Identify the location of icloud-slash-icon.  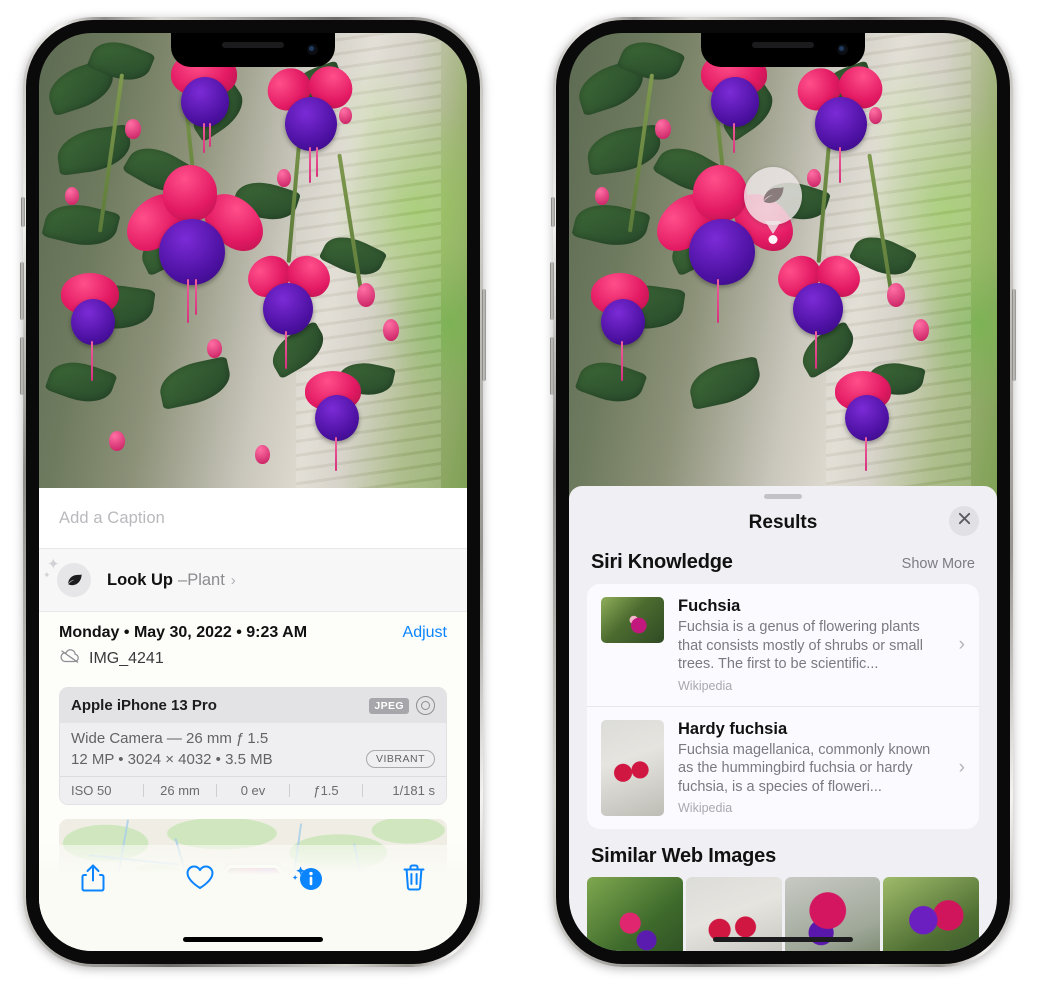
(70, 658).